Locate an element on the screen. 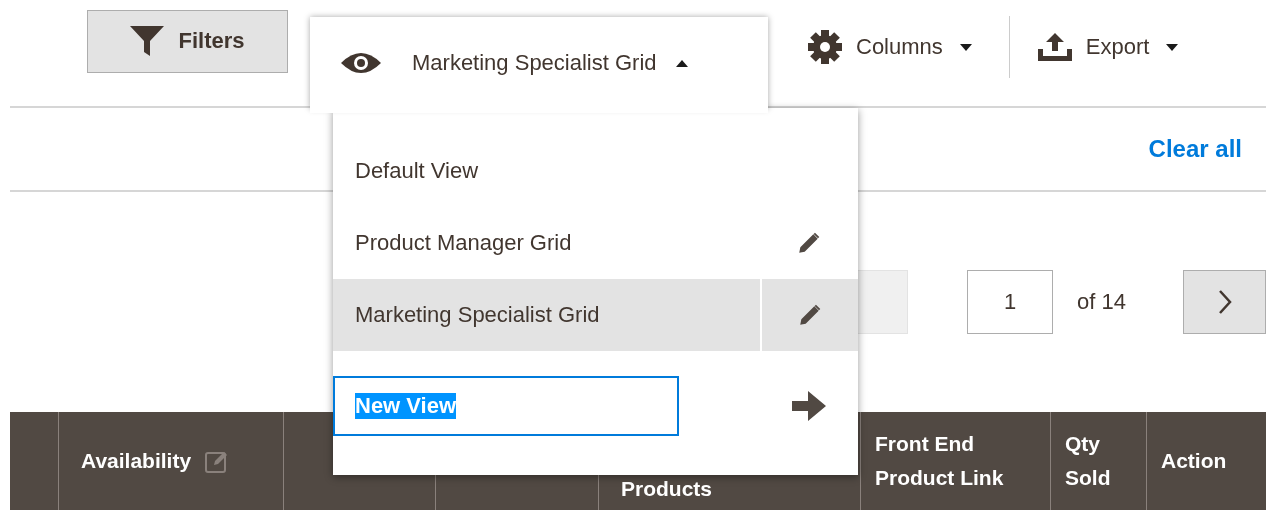 The height and width of the screenshot is (510, 1266). view-menu-item: Product Manager Grid is located at coordinates (546, 243).